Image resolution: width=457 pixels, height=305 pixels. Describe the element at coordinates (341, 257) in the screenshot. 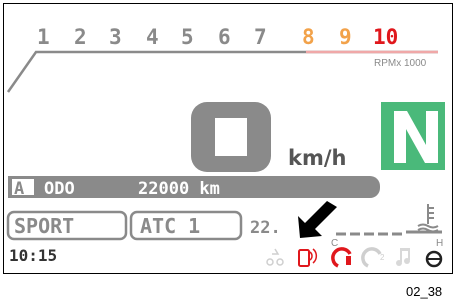

I see `headset-icon` at that location.